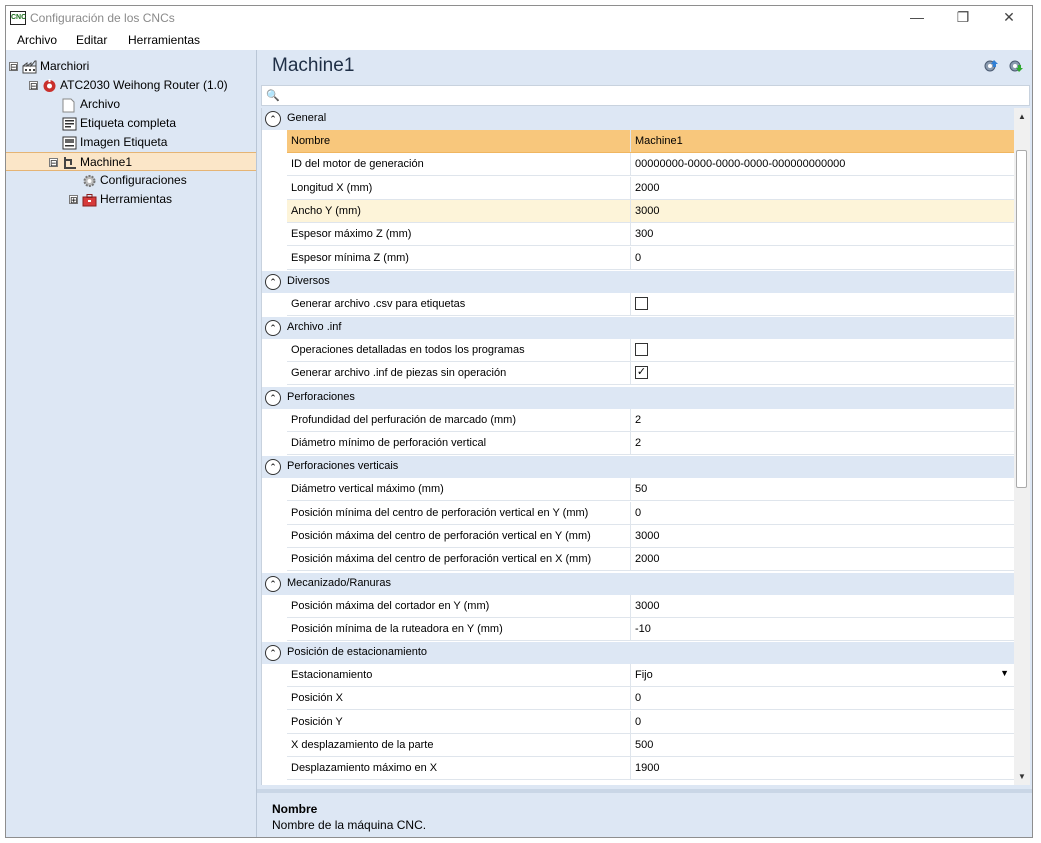 The image size is (1041, 843). Describe the element at coordinates (638, 119) in the screenshot. I see `group-header: ⌃ General` at that location.